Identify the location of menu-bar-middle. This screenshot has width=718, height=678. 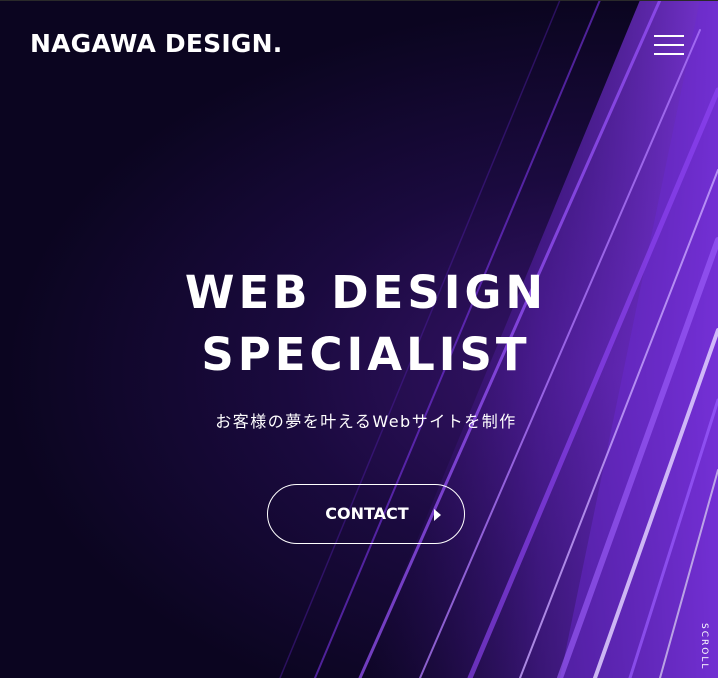
(669, 45).